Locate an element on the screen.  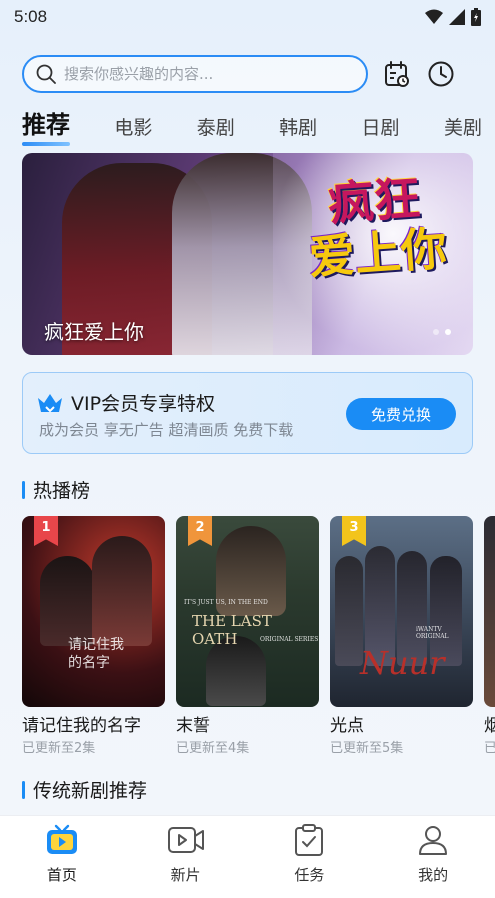
history-button is located at coordinates (441, 74).